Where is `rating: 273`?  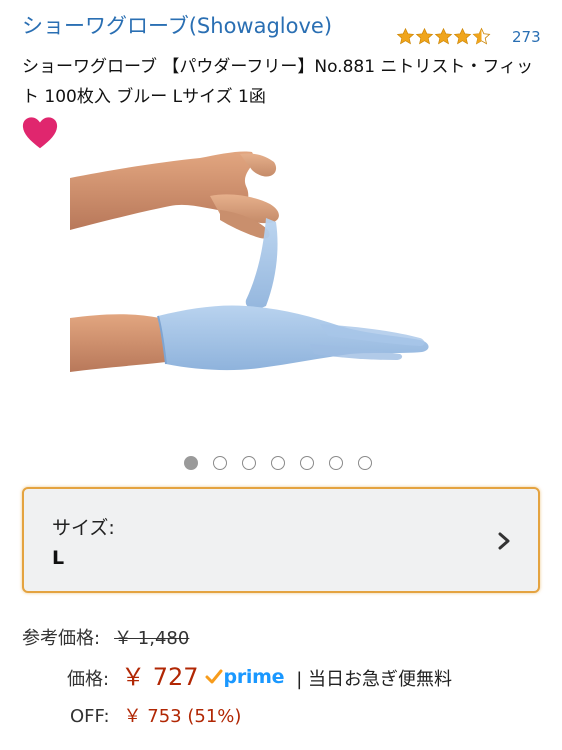
rating: 273 is located at coordinates (468, 36).